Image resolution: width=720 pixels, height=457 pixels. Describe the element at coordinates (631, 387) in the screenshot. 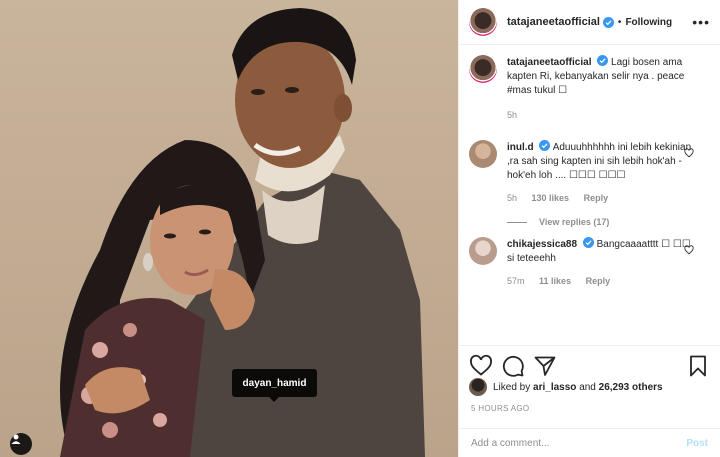

I see `liked-by-others: 26,293 others` at that location.